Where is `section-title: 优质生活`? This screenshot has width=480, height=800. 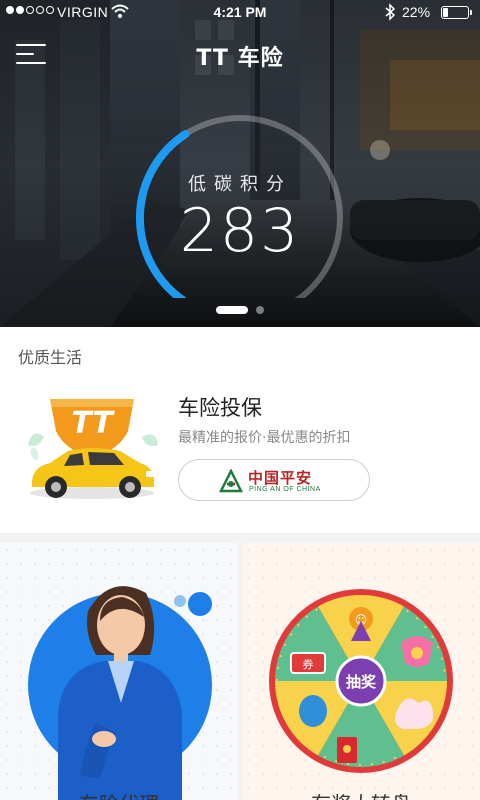 section-title: 优质生活 is located at coordinates (50, 357).